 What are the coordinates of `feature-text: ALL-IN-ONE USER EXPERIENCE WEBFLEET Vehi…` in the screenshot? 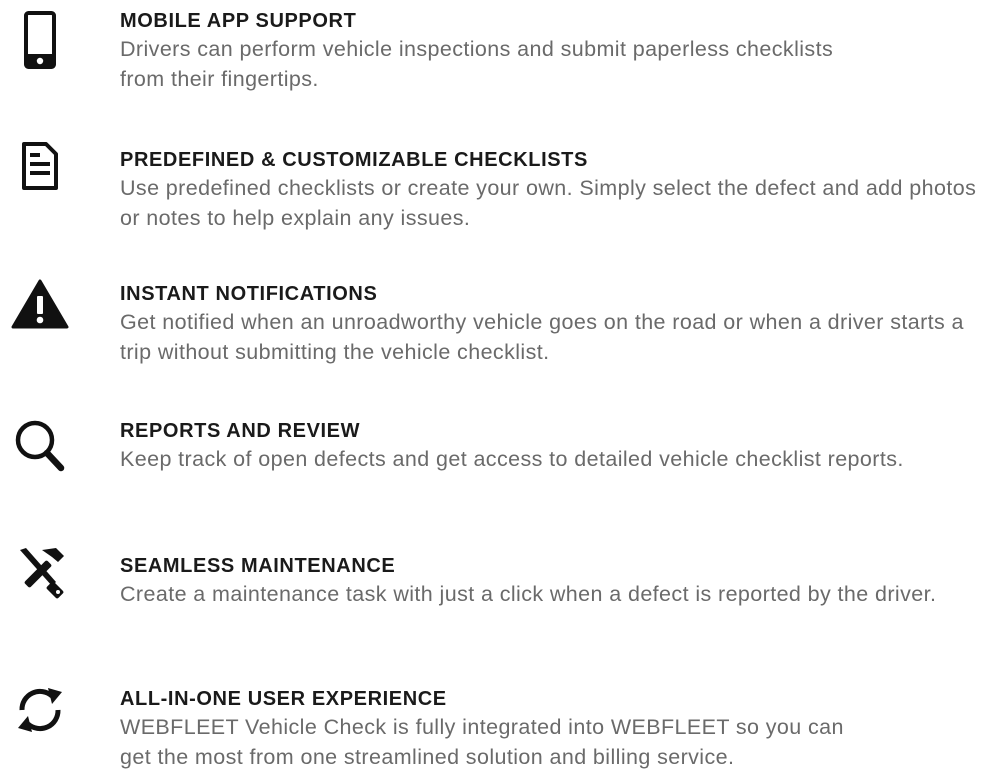 It's located at (550, 729).